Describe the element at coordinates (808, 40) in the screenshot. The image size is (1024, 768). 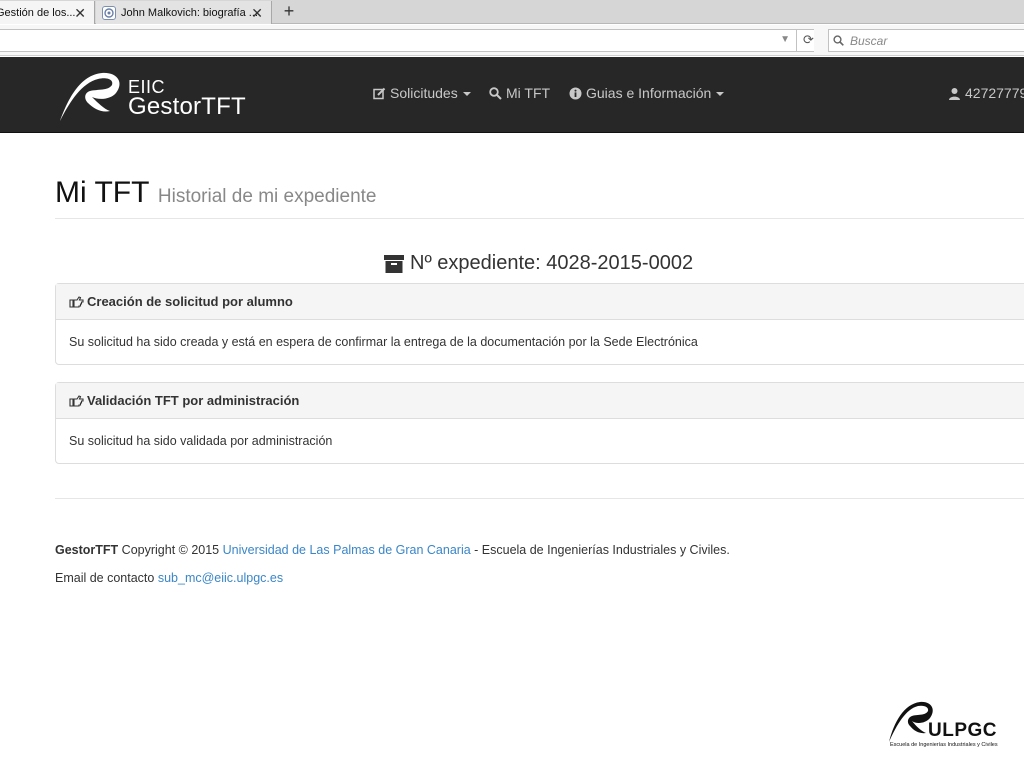
I see `reload-icon: ⟳` at that location.